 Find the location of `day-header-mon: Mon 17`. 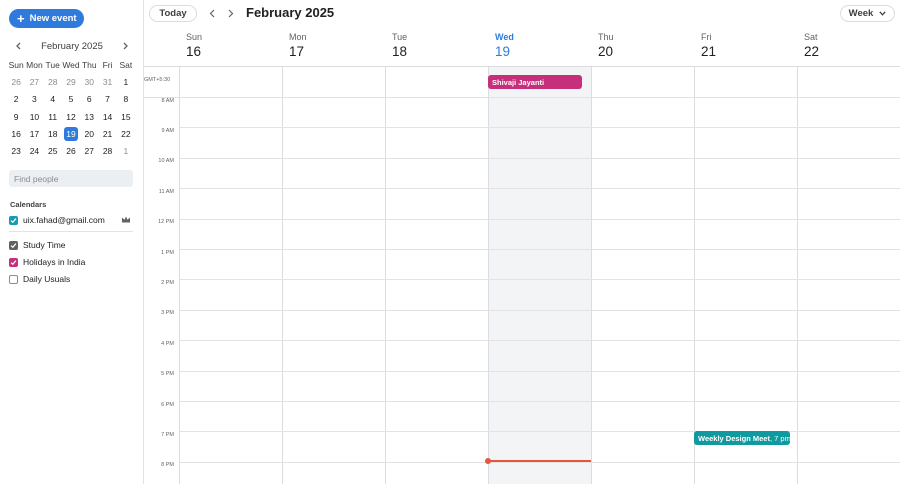

day-header-mon: Mon 17 is located at coordinates (333, 47).